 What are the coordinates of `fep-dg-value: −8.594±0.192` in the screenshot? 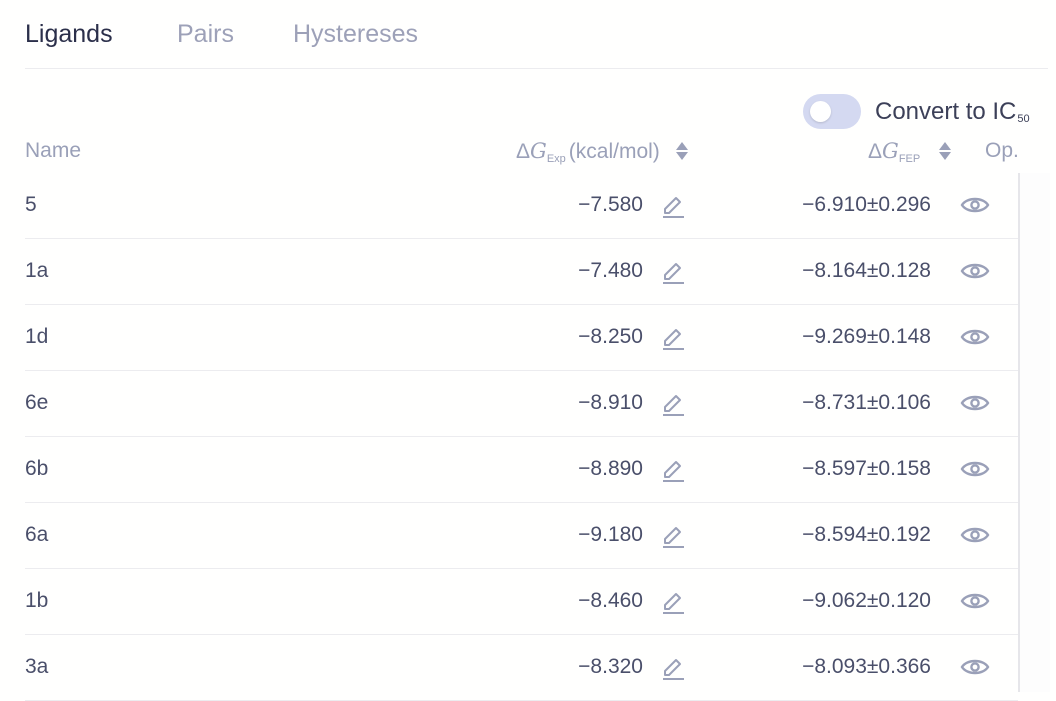 It's located at (866, 534).